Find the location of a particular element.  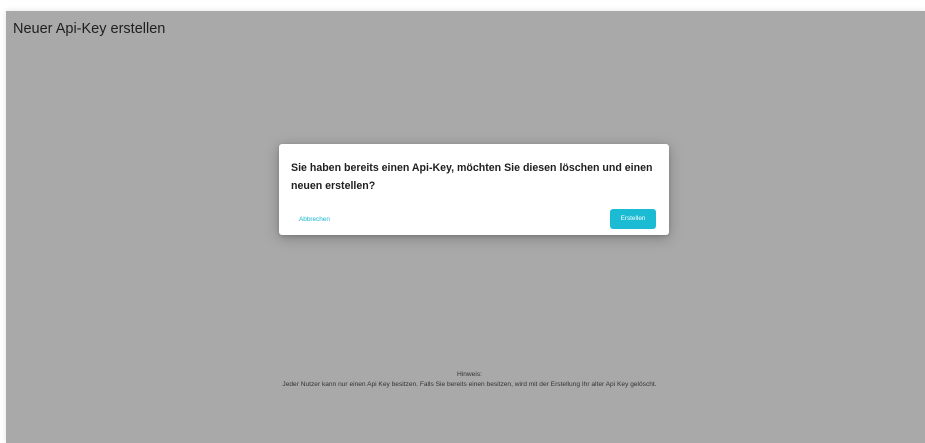

hint-heading: Hinweis: is located at coordinates (469, 374).